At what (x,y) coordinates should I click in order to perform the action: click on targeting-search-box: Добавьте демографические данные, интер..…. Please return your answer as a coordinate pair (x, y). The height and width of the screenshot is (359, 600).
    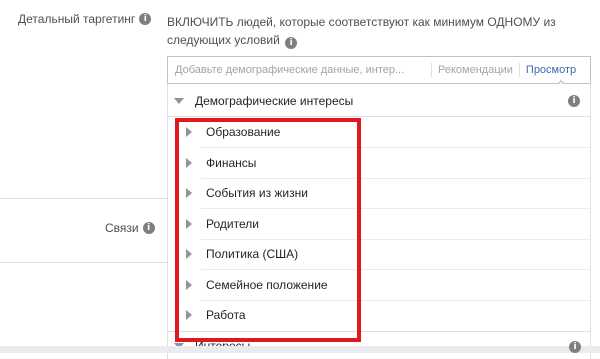
    Looking at the image, I should click on (379, 70).